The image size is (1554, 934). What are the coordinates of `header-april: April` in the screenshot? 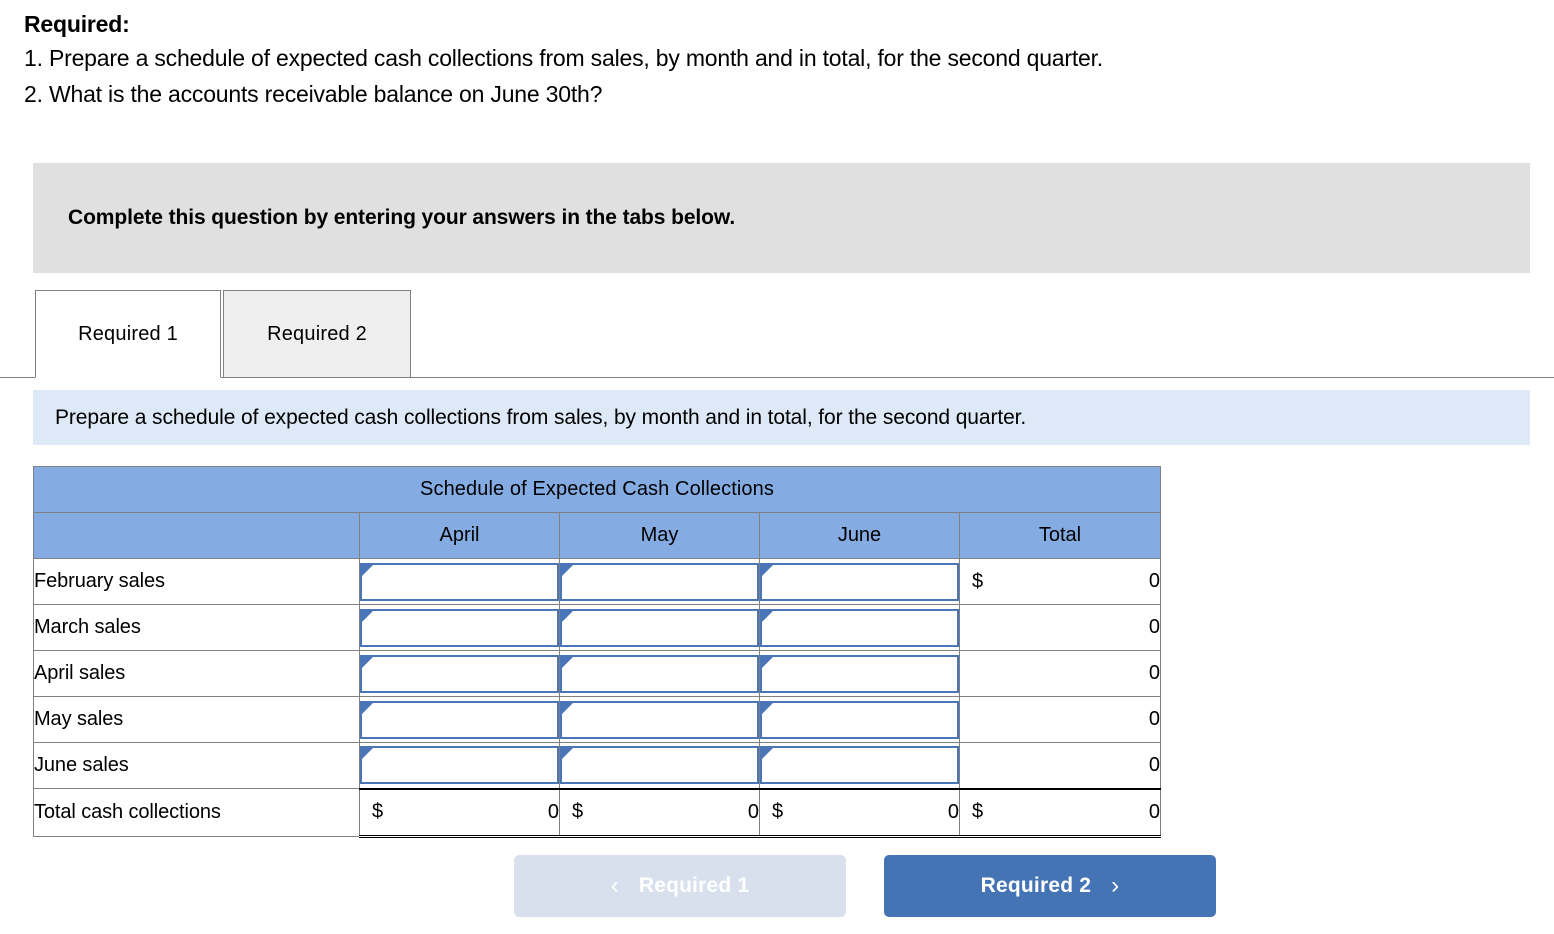 It's located at (459, 535).